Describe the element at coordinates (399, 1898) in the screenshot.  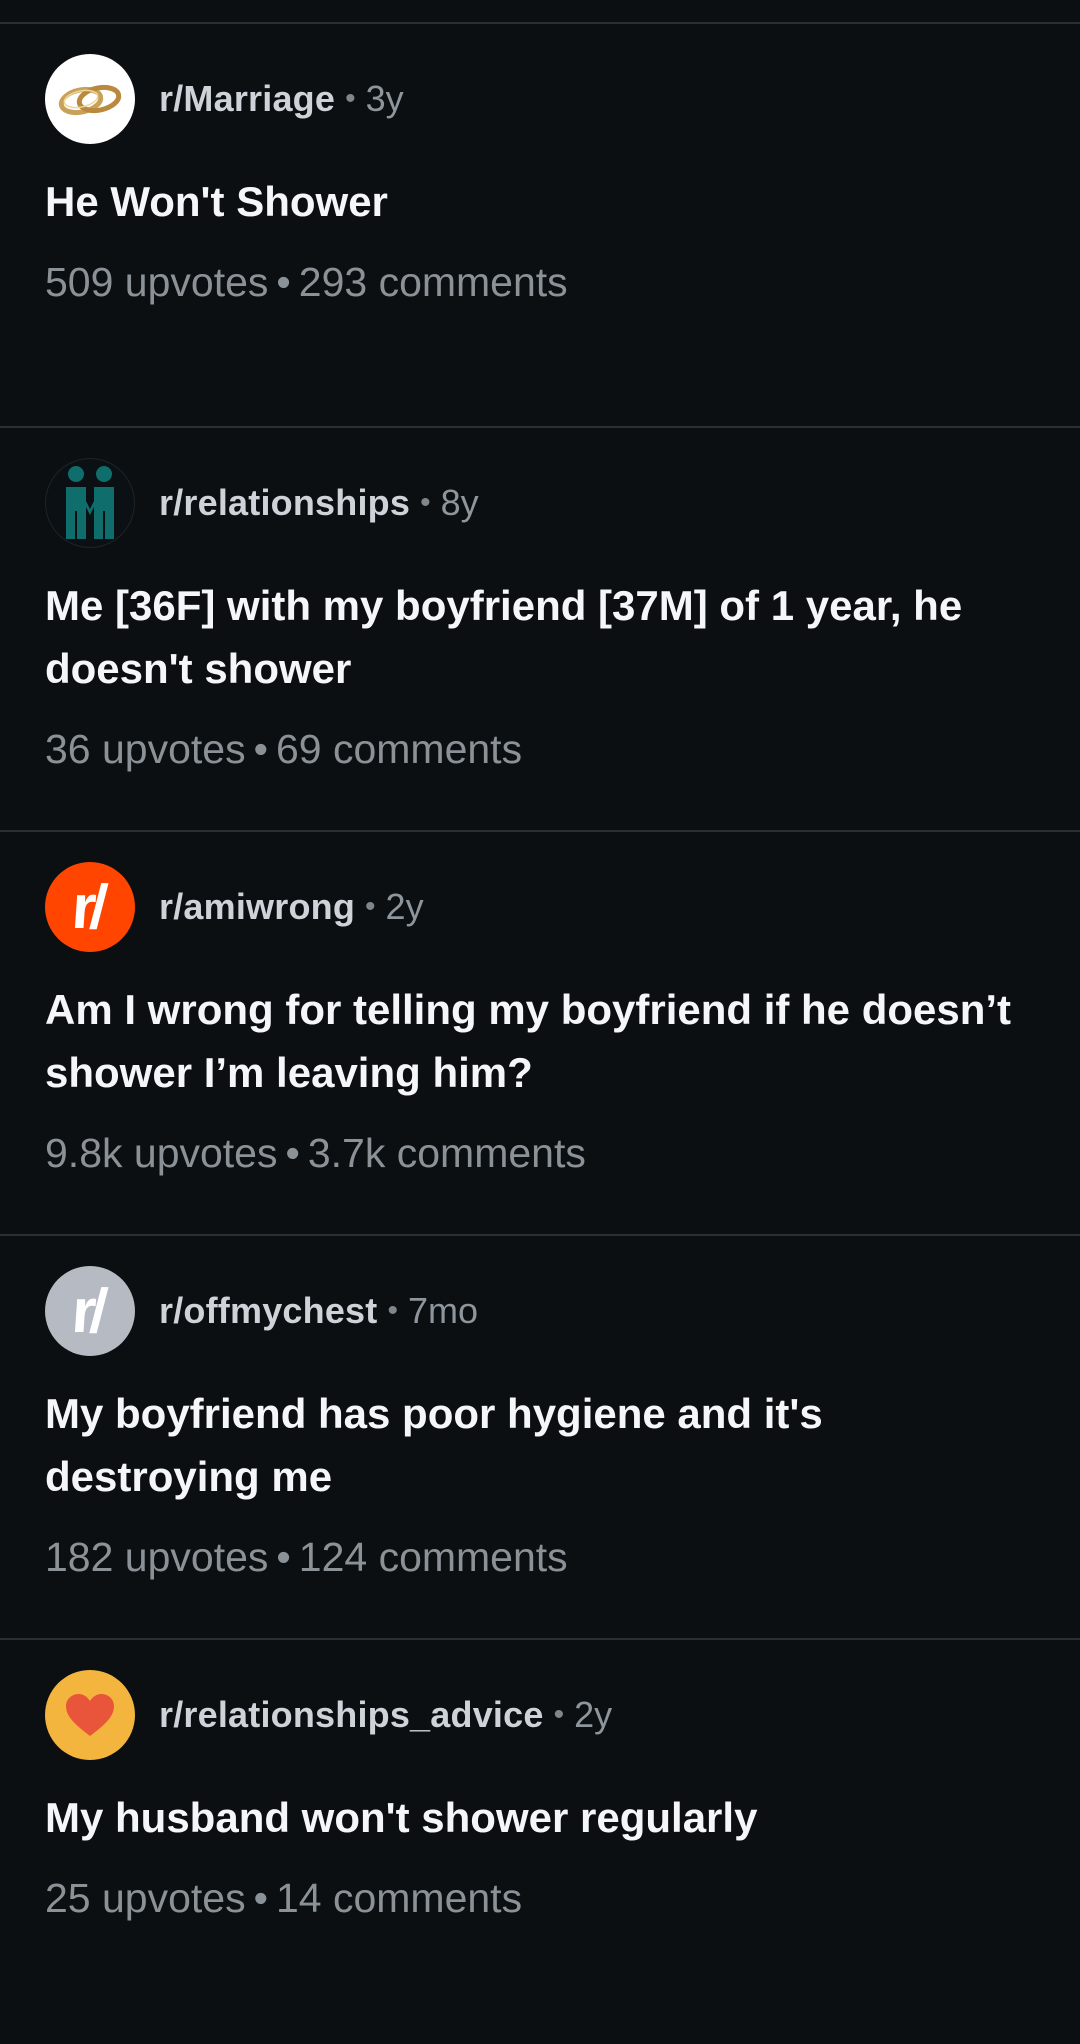
I see `comment-count: 14 comments` at that location.